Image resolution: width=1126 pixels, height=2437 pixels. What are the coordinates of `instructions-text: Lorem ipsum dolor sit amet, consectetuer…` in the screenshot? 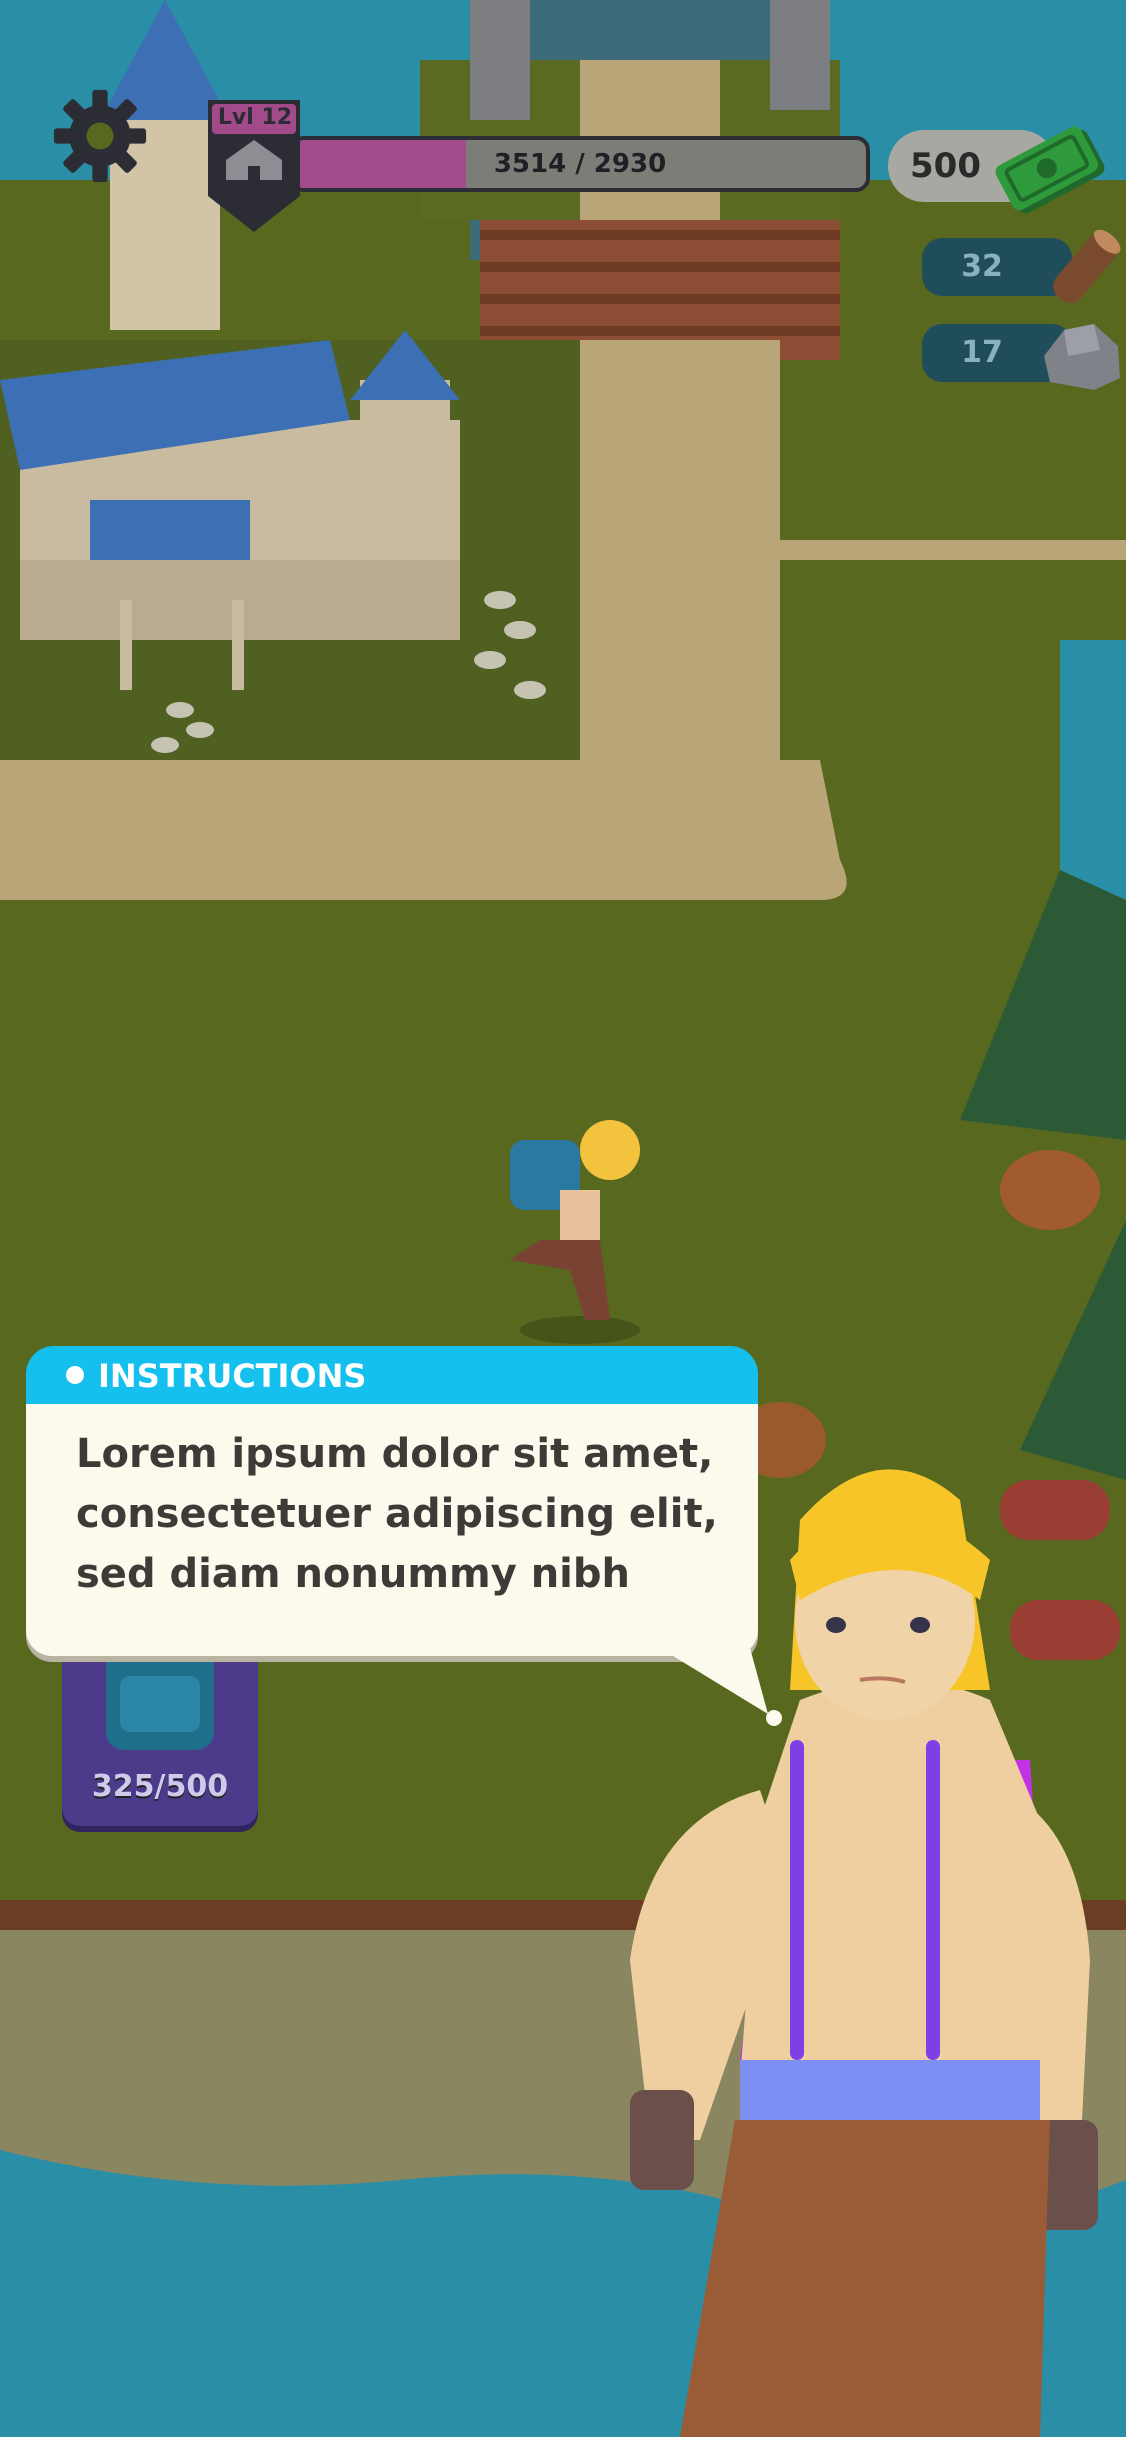 It's located at (402, 1514).